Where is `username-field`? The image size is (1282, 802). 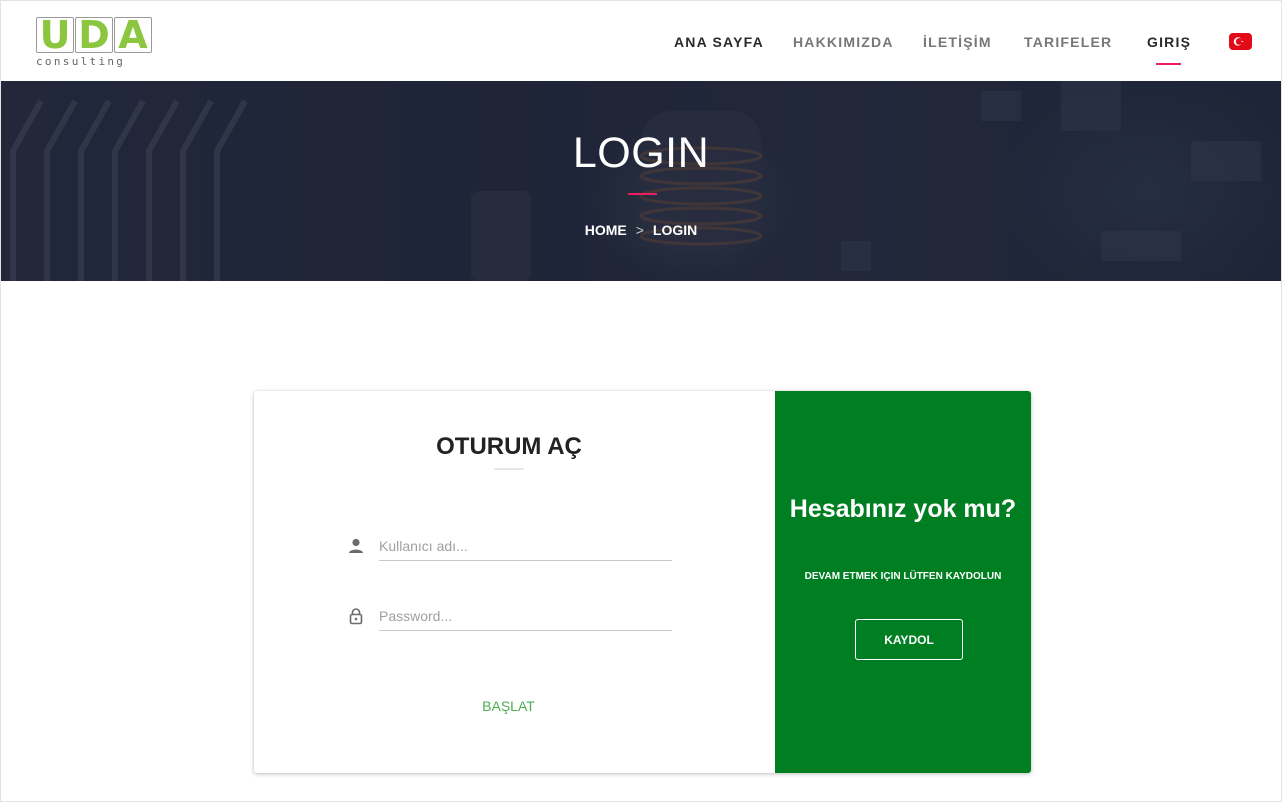 username-field is located at coordinates (509, 546).